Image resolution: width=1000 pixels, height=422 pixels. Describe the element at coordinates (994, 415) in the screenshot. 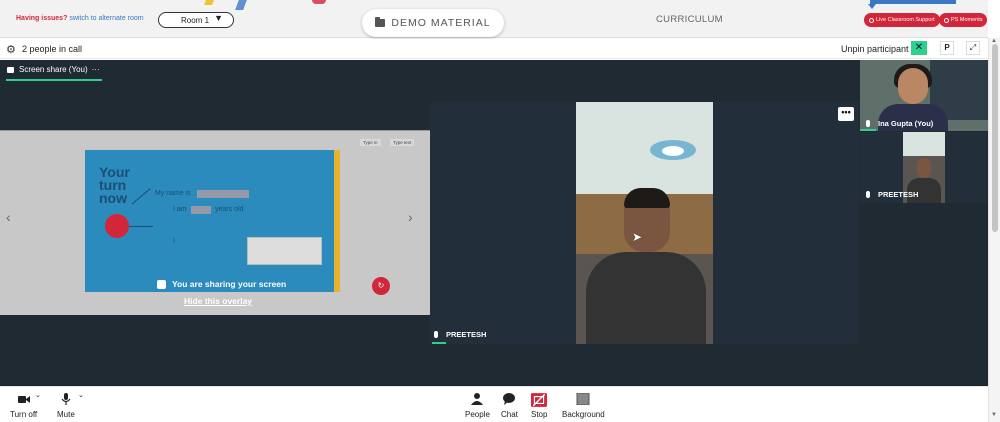

I see `scroll-down-icon: ▼` at that location.